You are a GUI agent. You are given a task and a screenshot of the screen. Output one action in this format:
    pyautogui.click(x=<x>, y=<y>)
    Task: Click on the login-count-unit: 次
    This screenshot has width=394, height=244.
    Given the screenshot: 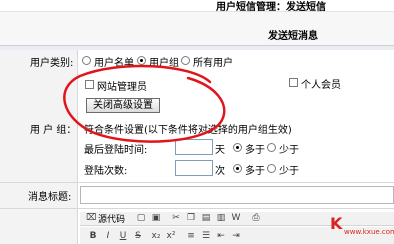 What is the action you would take?
    pyautogui.click(x=220, y=171)
    